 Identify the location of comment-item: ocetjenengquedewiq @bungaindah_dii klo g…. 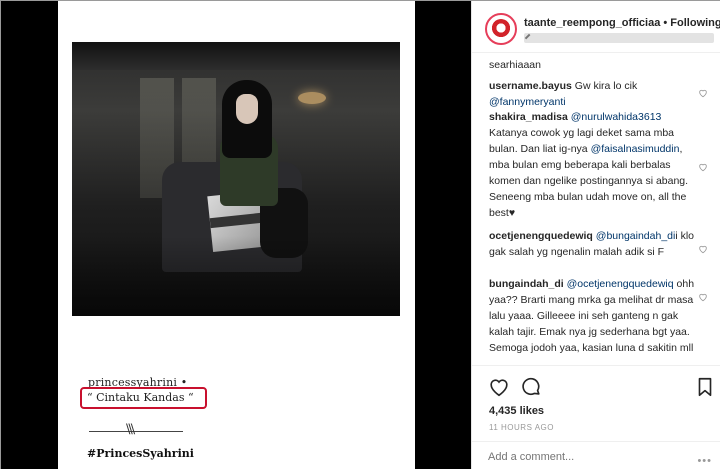
(594, 244).